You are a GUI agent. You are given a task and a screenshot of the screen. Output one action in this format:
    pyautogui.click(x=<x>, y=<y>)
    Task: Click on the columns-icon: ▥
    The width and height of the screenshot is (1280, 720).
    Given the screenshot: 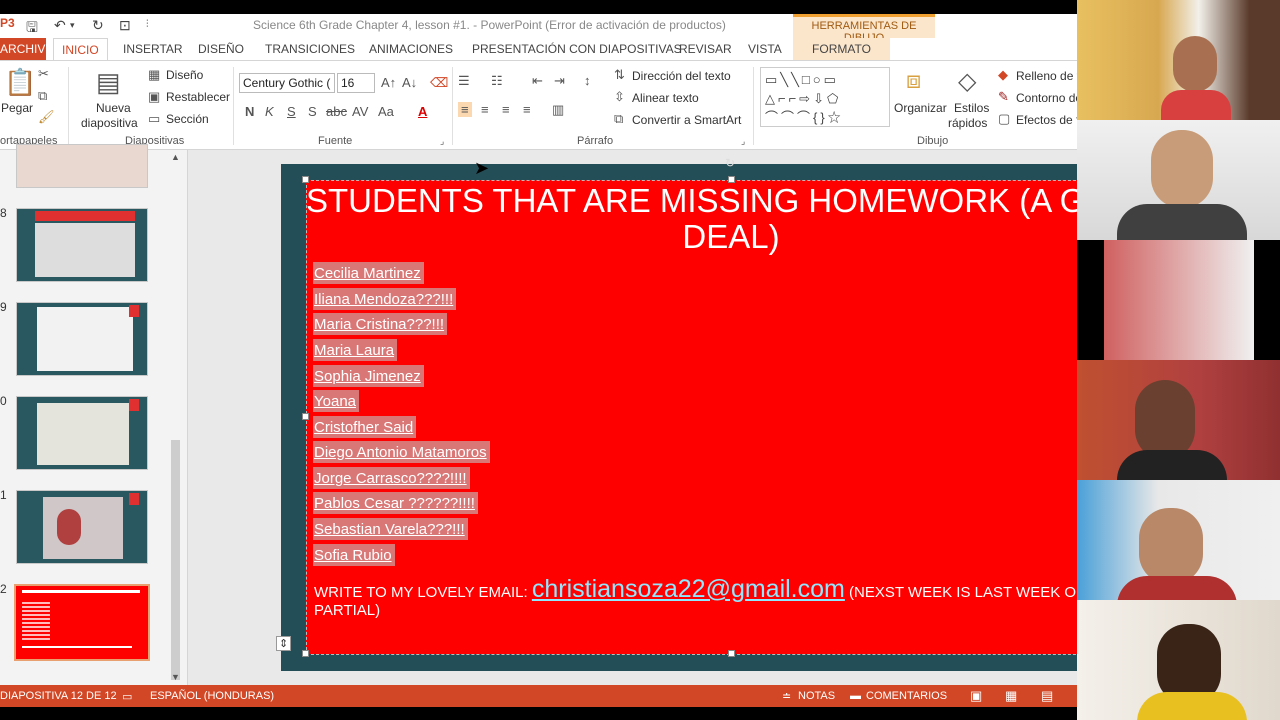 What is the action you would take?
    pyautogui.click(x=558, y=110)
    